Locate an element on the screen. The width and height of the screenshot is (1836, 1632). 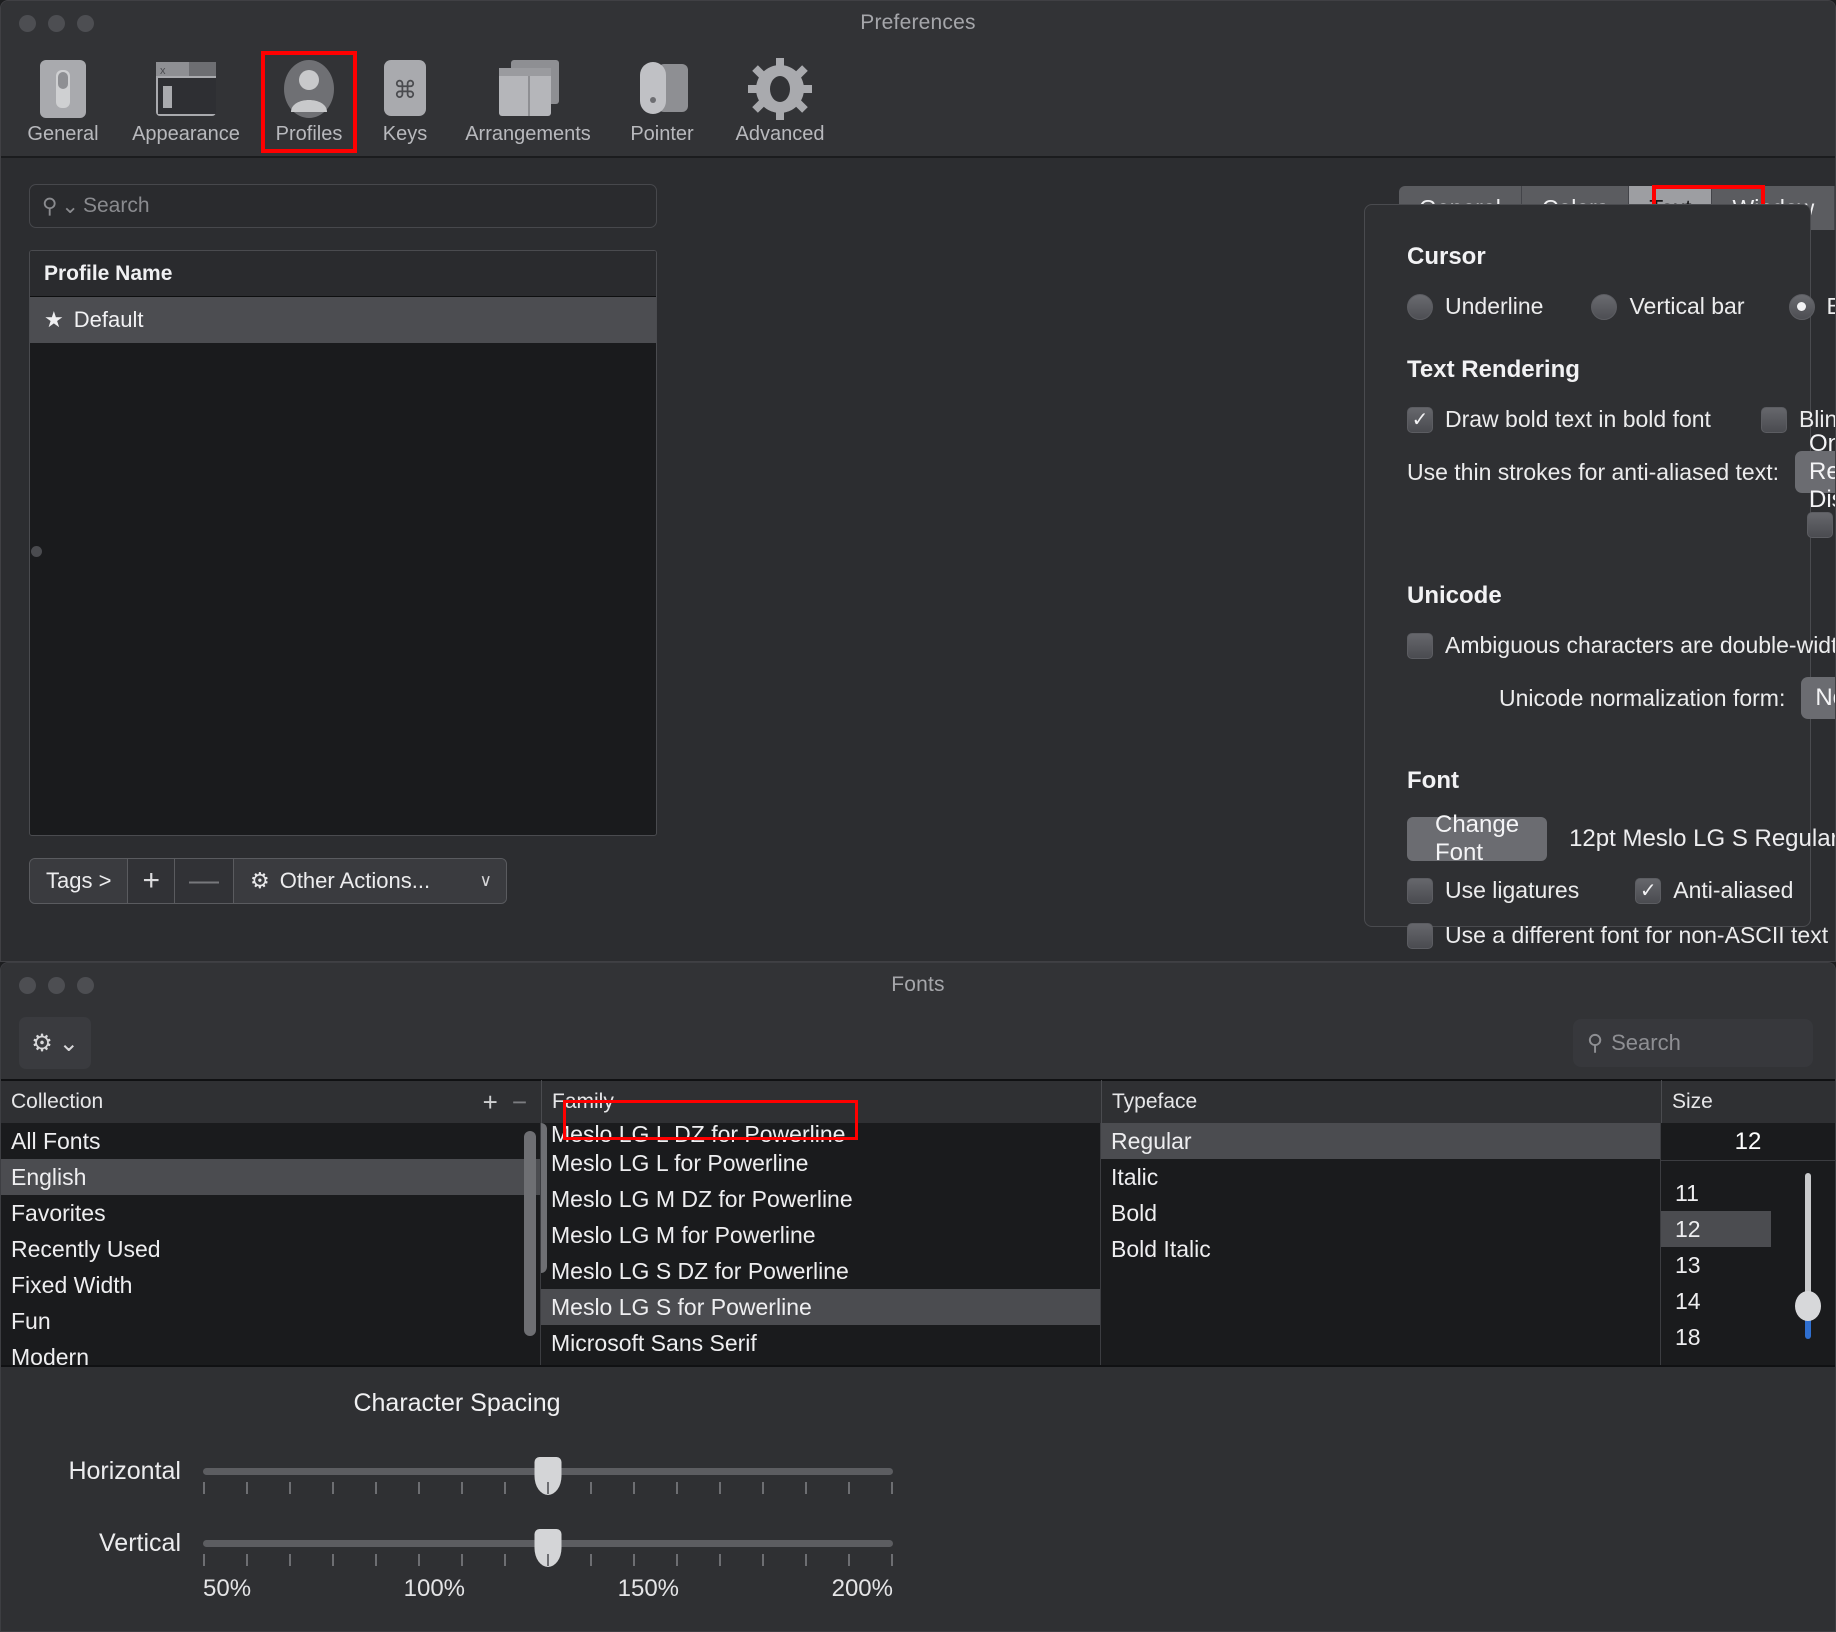
size-item-12: 12 is located at coordinates (1716, 1229).